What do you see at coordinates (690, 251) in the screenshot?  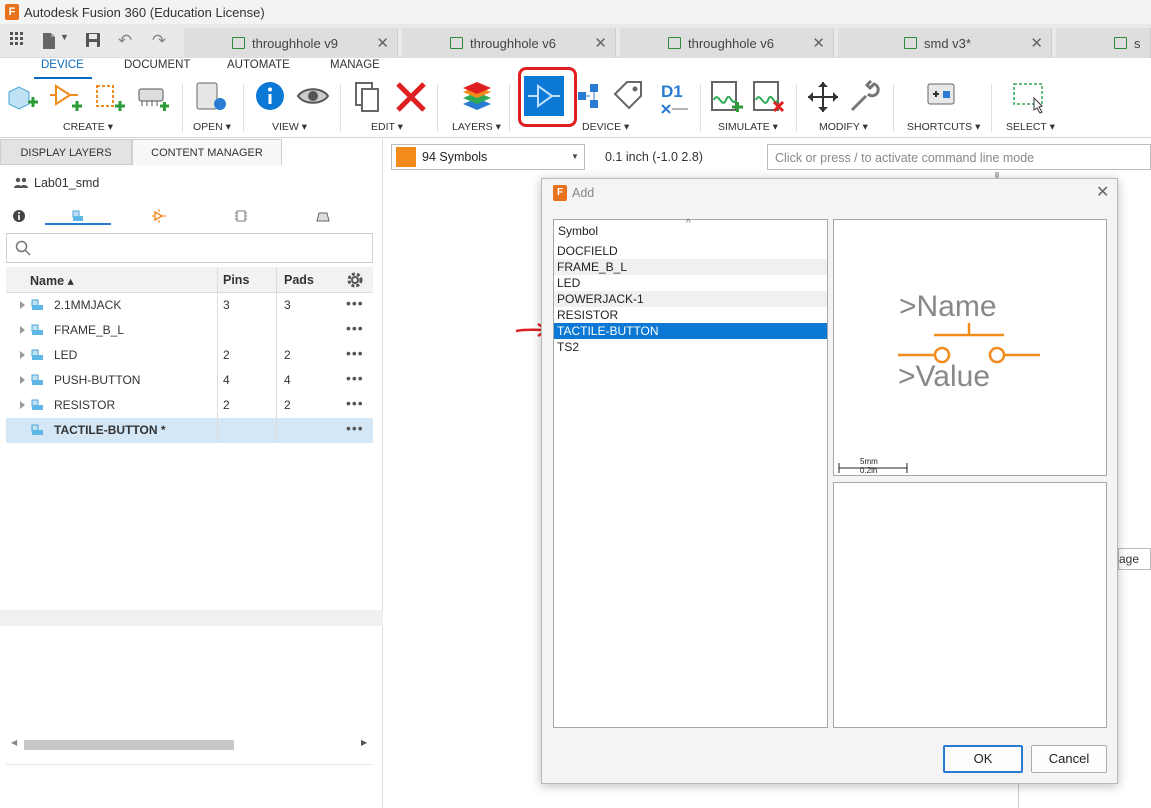 I see `list-item: DOCFIELD` at bounding box center [690, 251].